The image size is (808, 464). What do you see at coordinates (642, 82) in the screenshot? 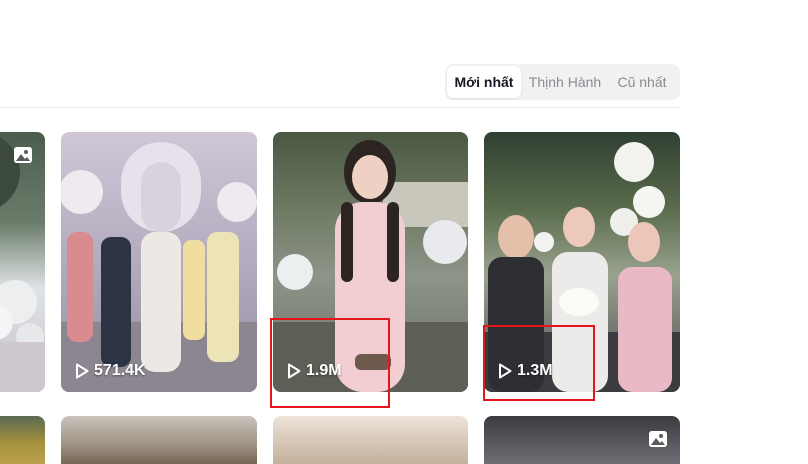
I see `tab-oldest: Cũ nhất` at bounding box center [642, 82].